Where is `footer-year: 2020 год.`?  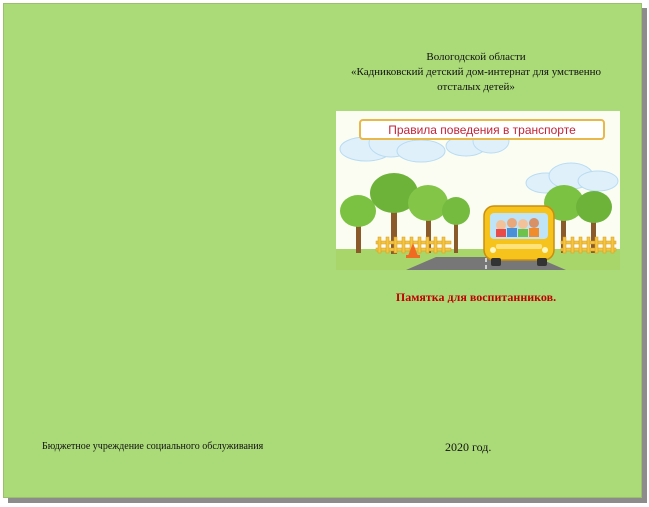
footer-year: 2020 год. is located at coordinates (468, 447).